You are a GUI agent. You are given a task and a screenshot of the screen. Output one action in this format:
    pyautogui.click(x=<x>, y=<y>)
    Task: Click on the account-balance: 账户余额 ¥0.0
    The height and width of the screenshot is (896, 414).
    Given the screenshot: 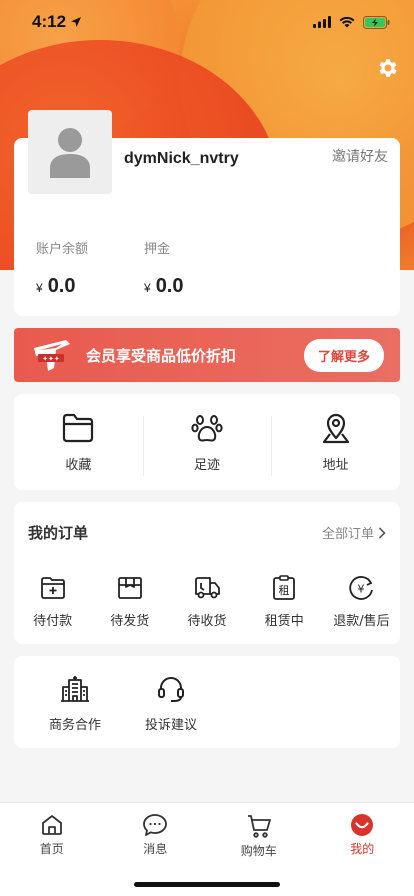 What is the action you would take?
    pyautogui.click(x=62, y=268)
    